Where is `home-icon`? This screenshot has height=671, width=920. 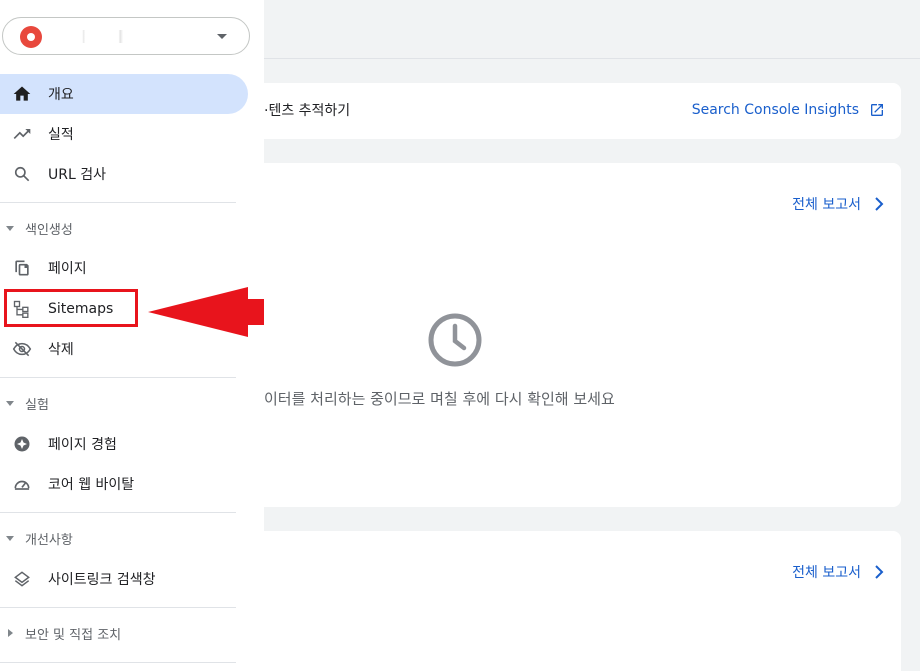 home-icon is located at coordinates (22, 93).